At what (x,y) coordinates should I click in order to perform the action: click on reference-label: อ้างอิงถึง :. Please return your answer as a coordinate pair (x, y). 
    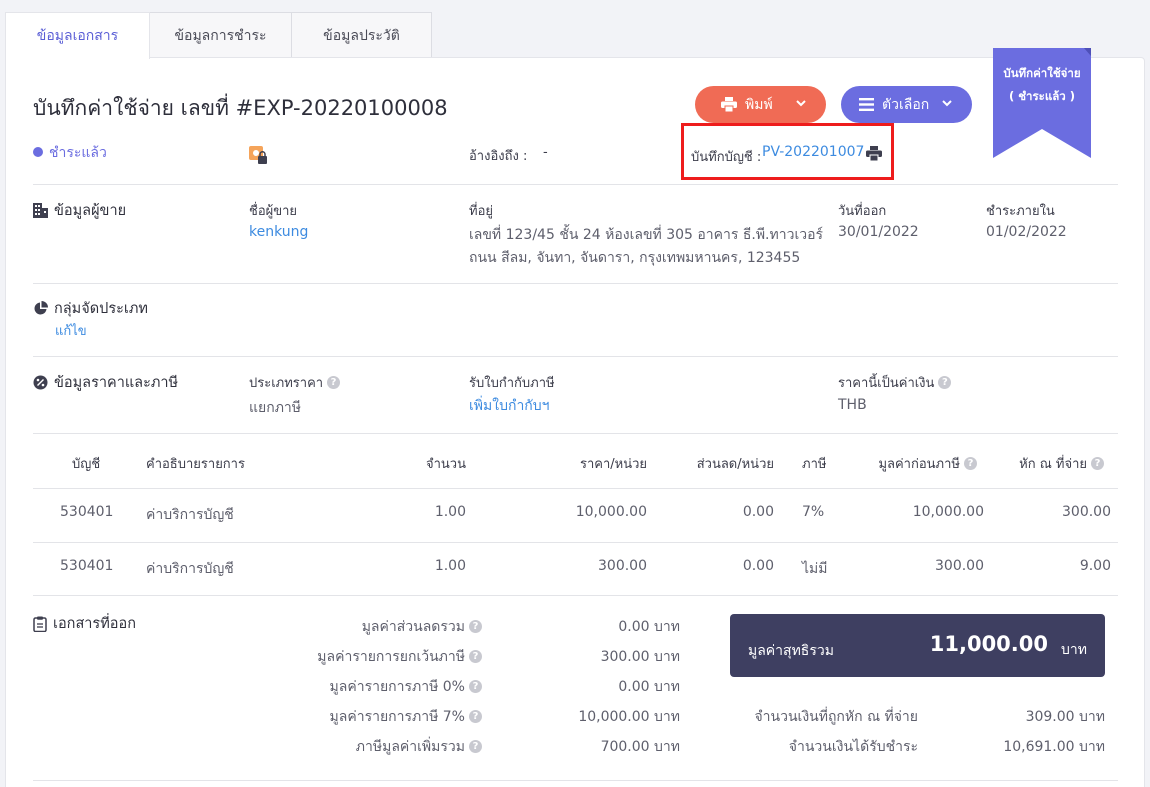
    Looking at the image, I should click on (498, 156).